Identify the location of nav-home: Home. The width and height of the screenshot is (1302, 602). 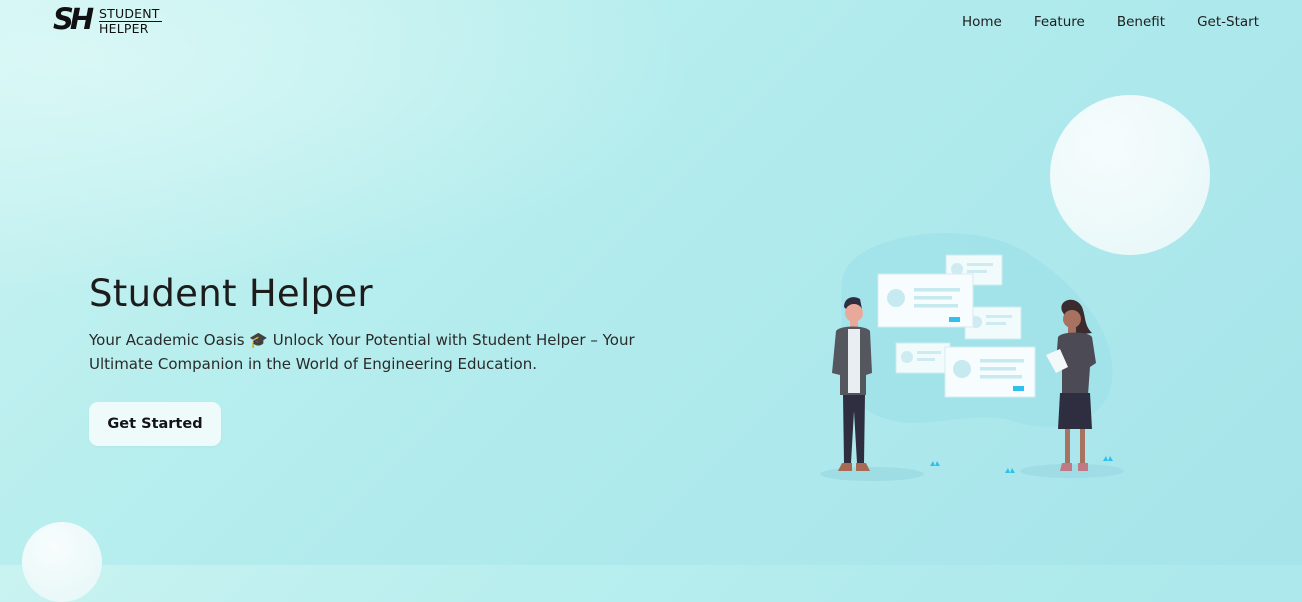
(982, 22).